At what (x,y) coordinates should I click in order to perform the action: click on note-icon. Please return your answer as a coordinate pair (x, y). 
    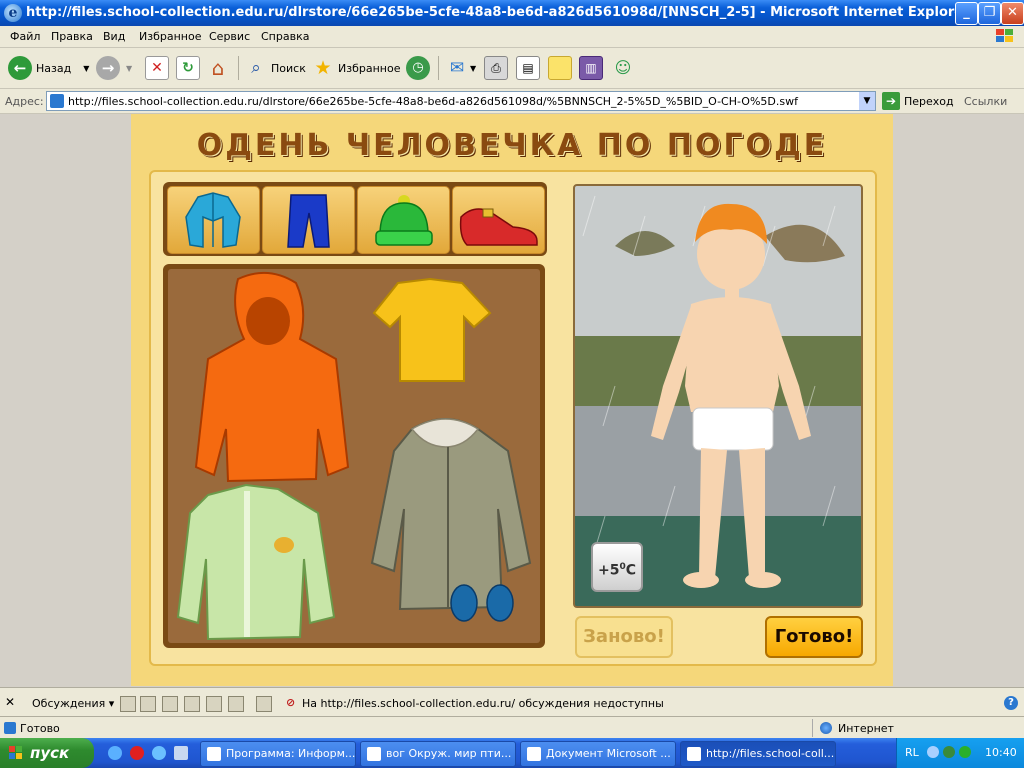
    Looking at the image, I should click on (560, 68).